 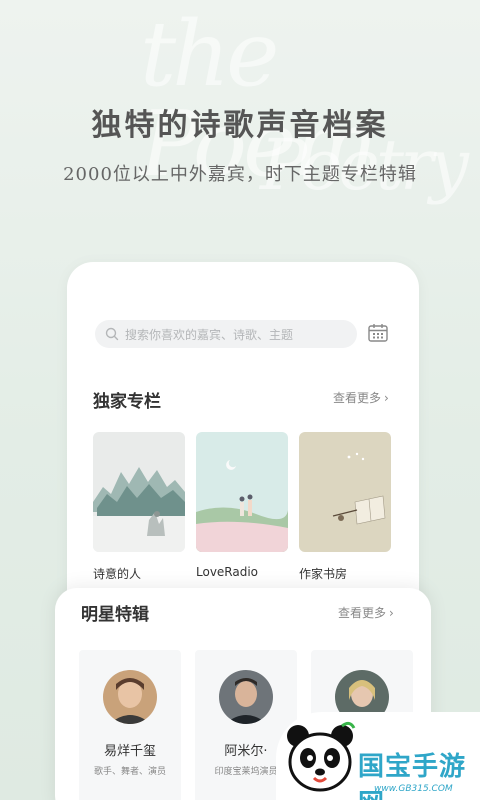 What do you see at coordinates (129, 751) in the screenshot?
I see `celebrity-name: 易烊千玺` at bounding box center [129, 751].